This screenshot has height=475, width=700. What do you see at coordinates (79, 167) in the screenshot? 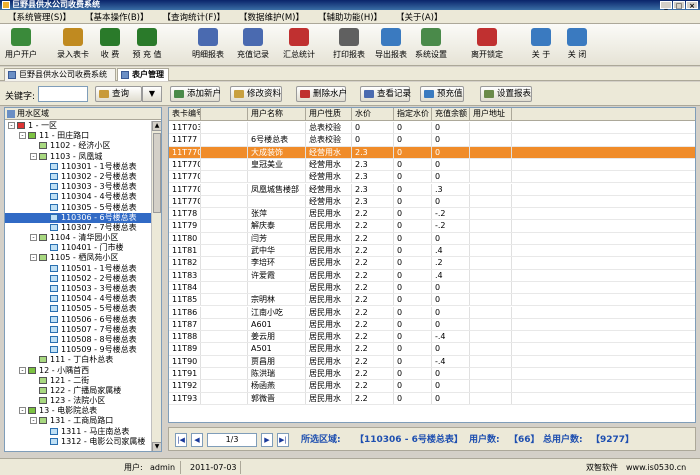
I see `tree-node: 110301 - 1号楼总表` at bounding box center [79, 167].